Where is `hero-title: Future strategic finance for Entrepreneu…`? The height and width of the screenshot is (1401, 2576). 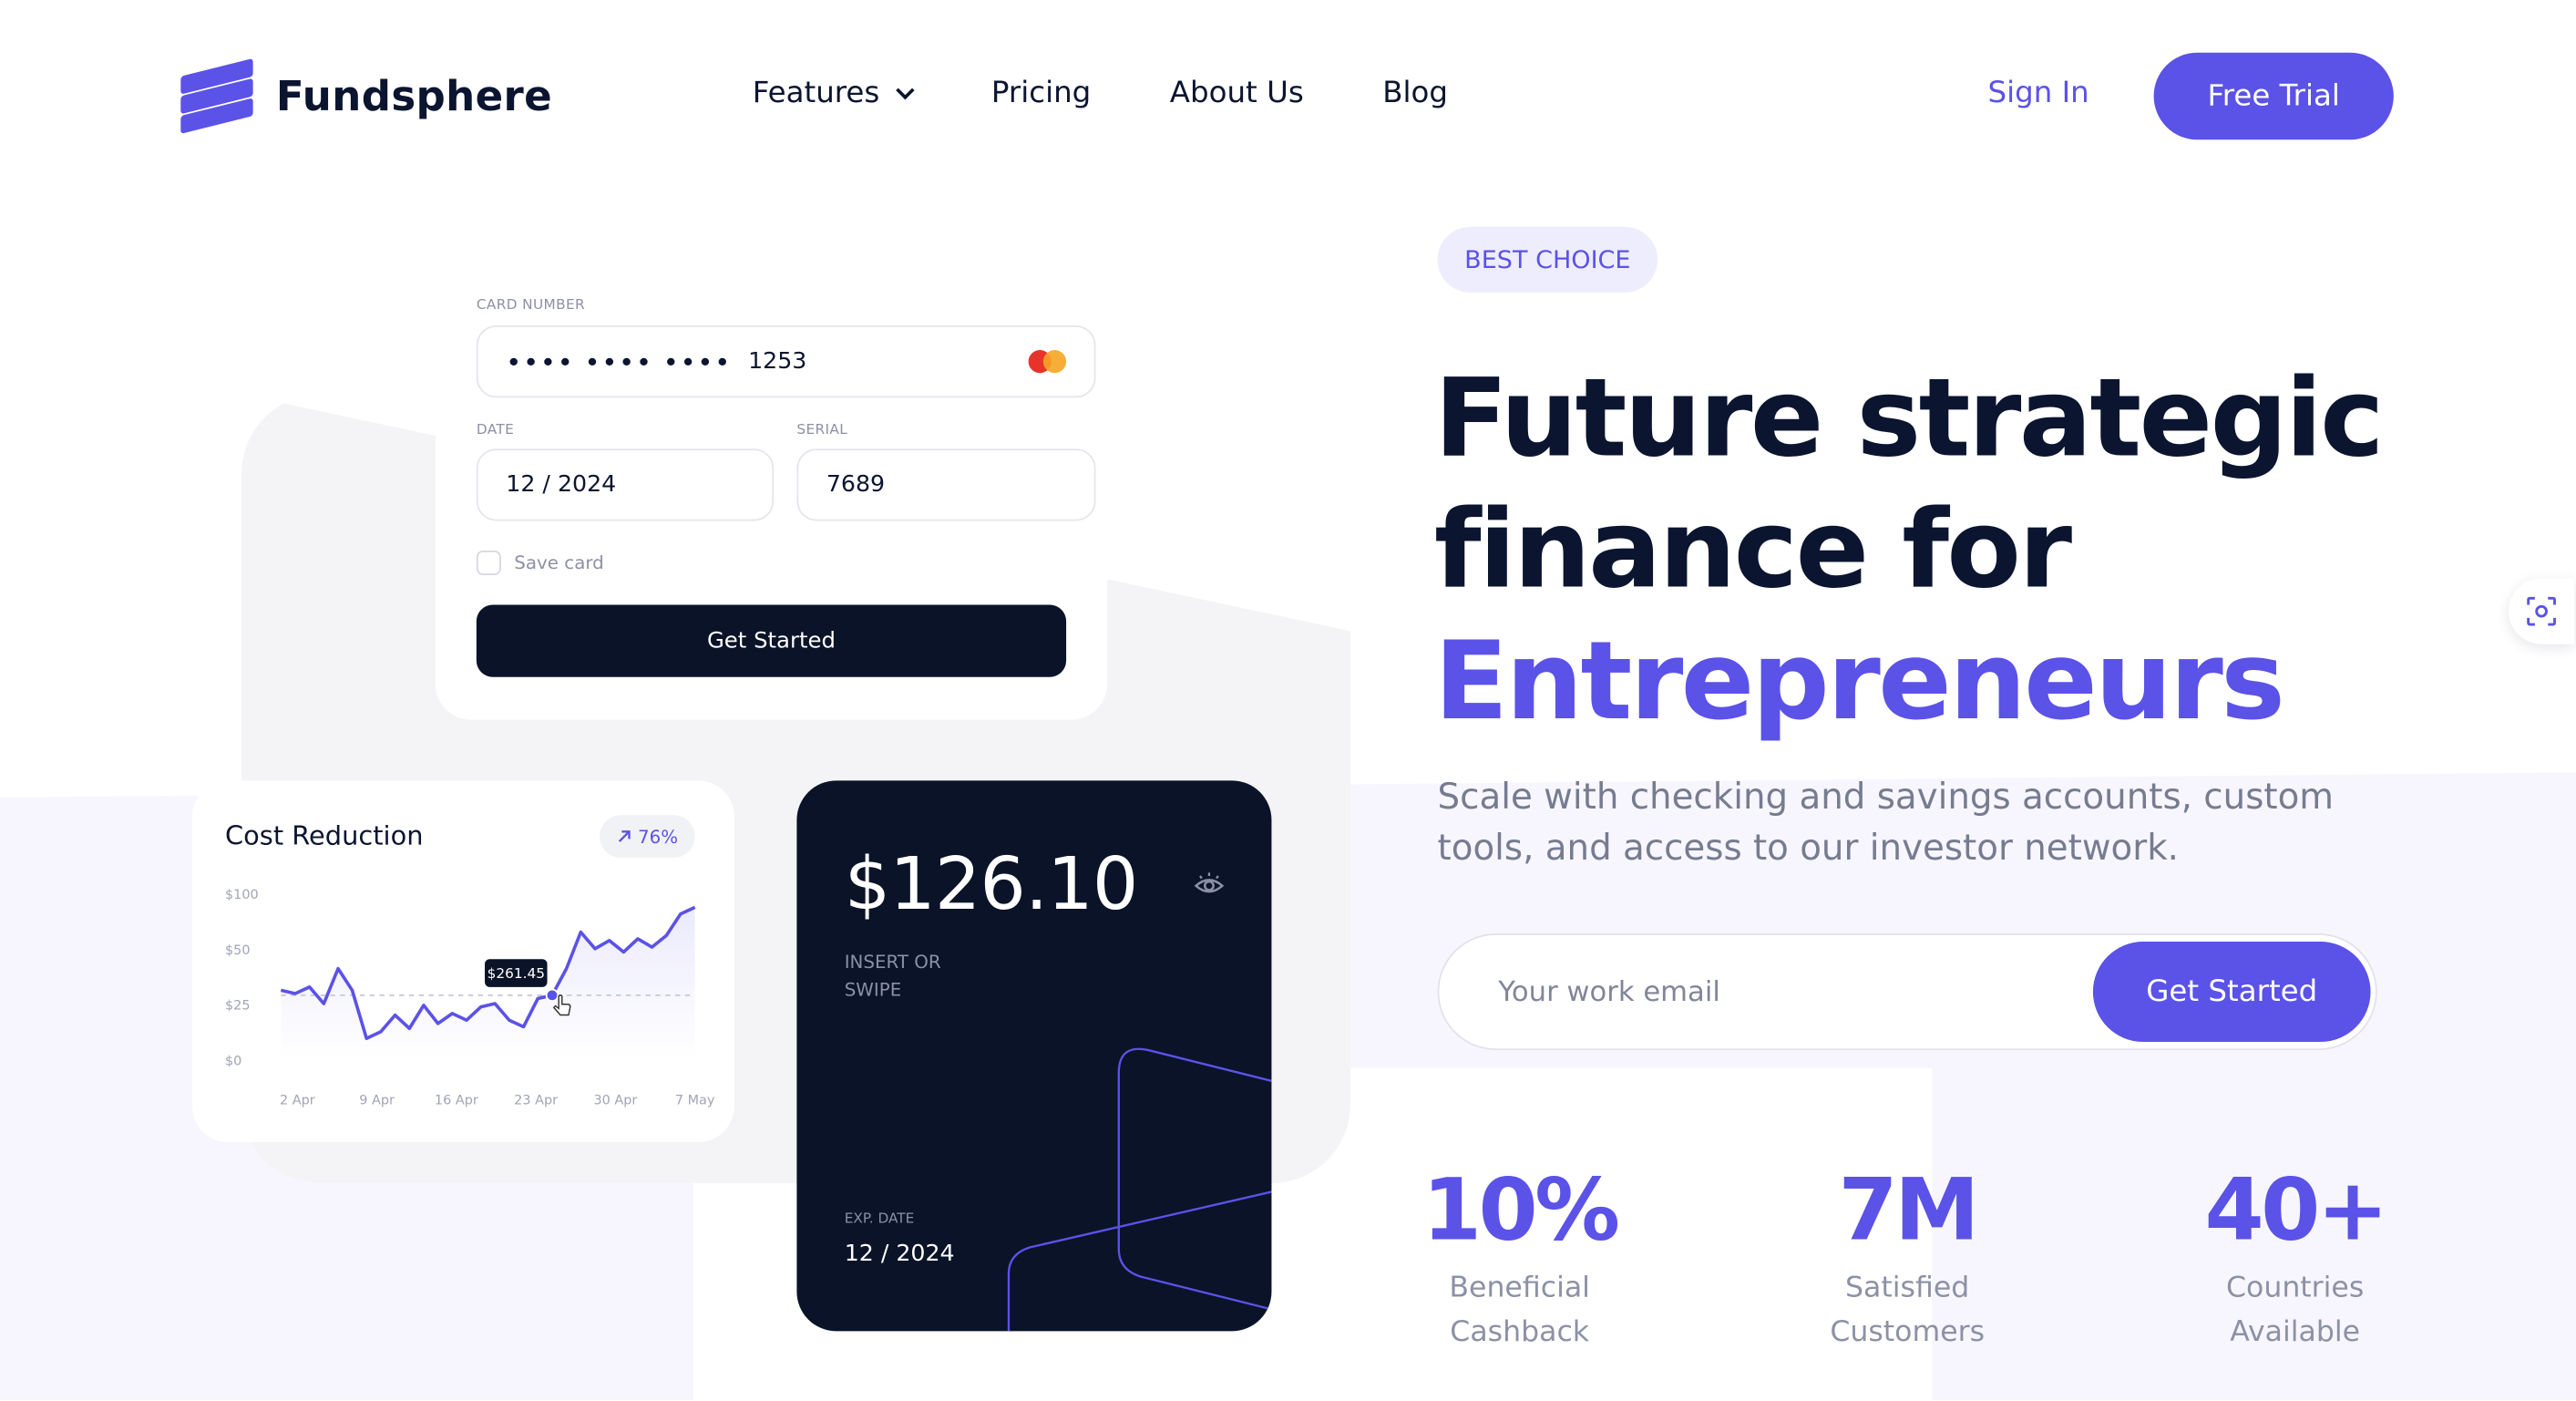 hero-title: Future strategic finance for Entrepreneu… is located at coordinates (1909, 551).